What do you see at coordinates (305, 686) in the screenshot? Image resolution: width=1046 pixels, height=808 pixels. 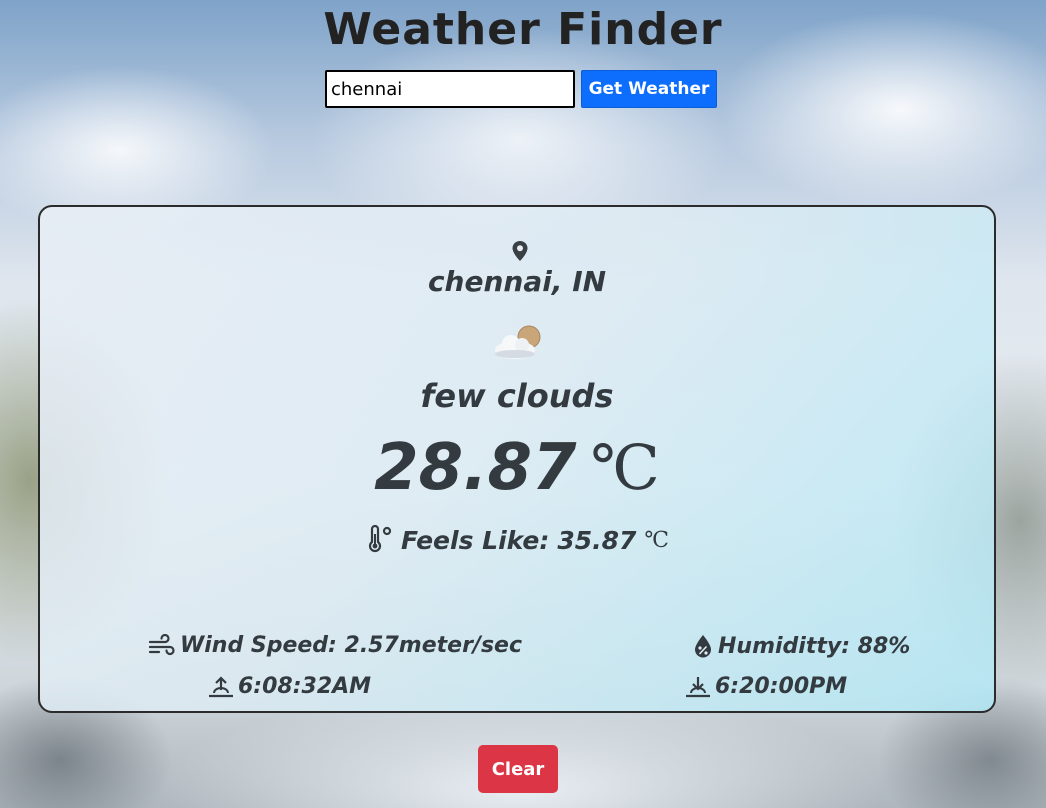 I see `sunrise-time: 6:08:32AM` at bounding box center [305, 686].